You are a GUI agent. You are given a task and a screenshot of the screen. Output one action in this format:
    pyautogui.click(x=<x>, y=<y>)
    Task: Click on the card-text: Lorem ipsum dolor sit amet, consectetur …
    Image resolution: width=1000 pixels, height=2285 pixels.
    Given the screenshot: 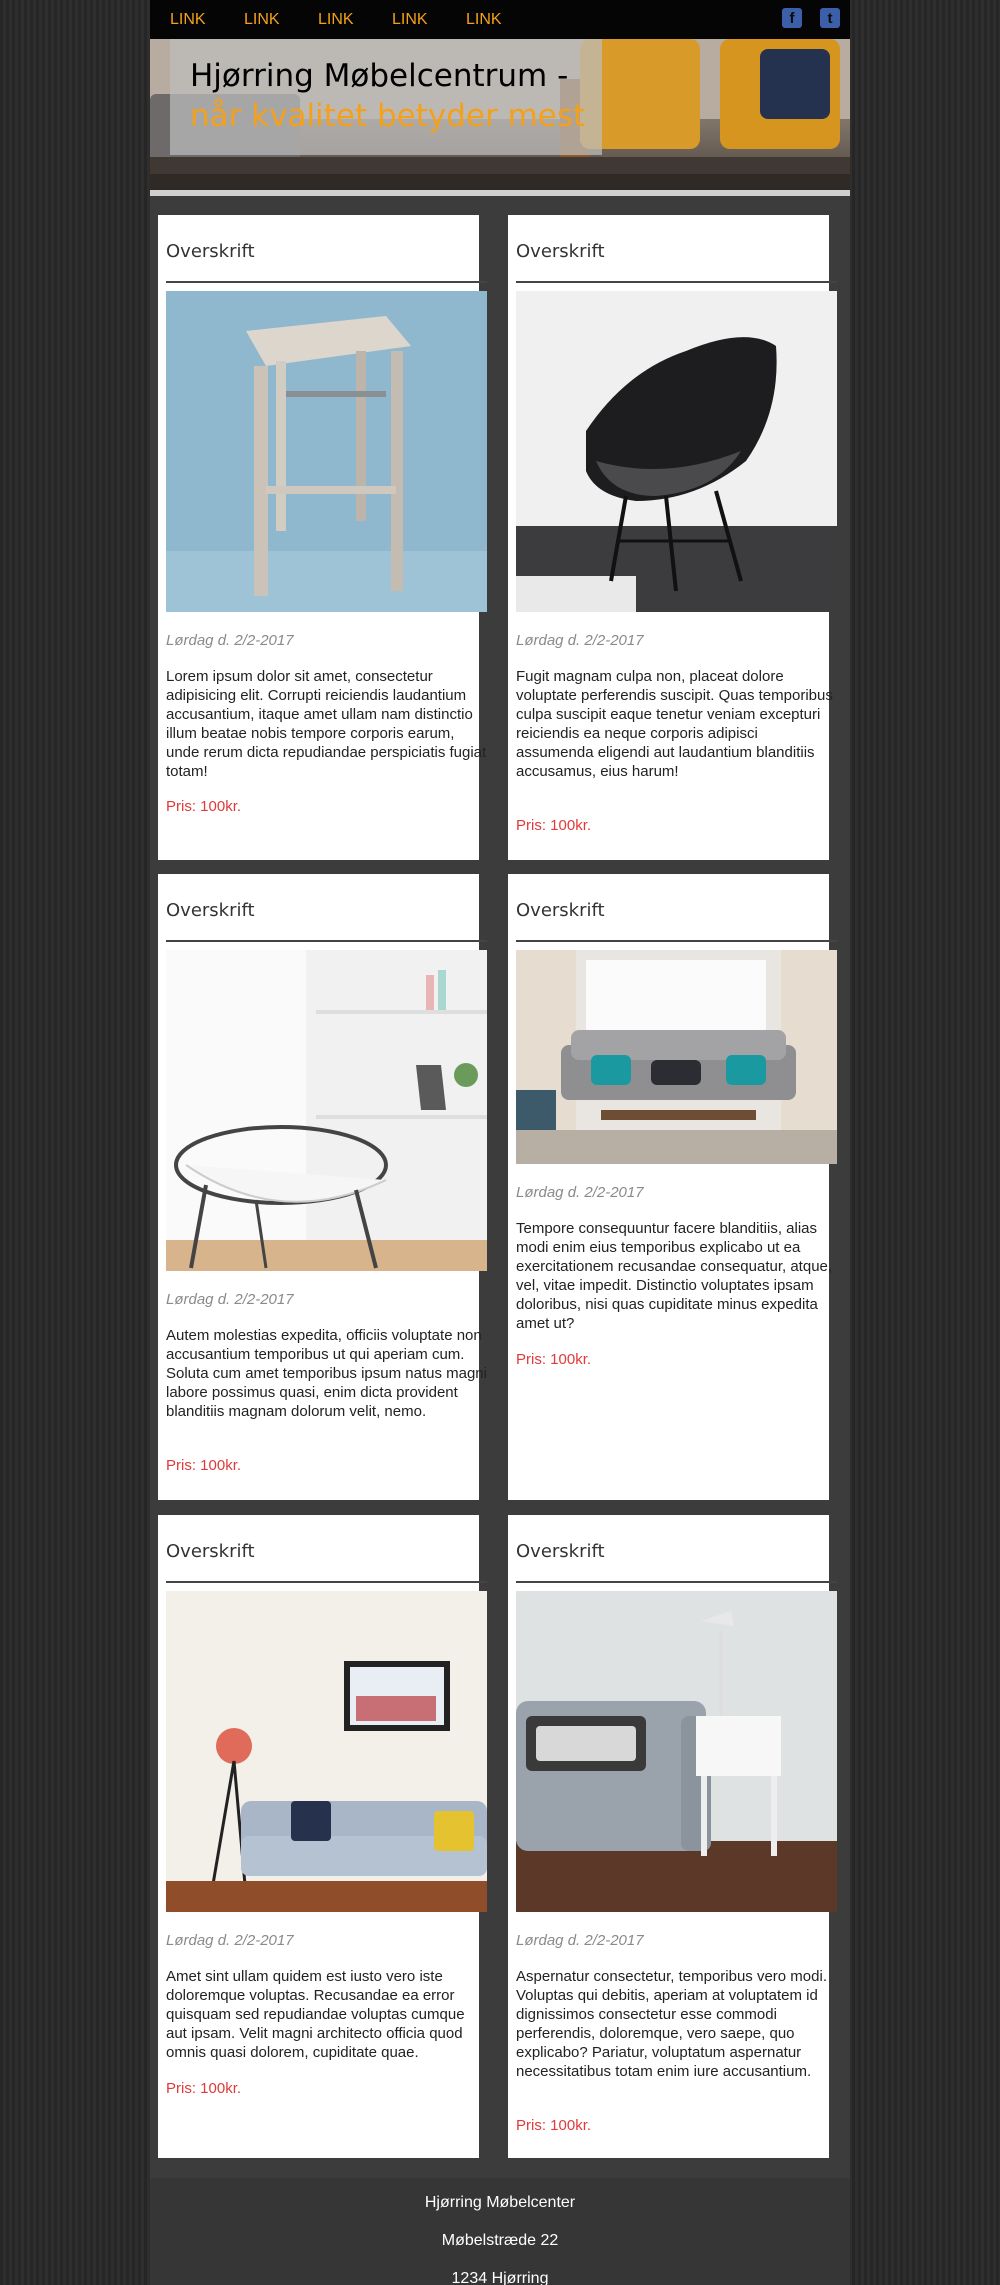 What is the action you would take?
    pyautogui.click(x=326, y=724)
    